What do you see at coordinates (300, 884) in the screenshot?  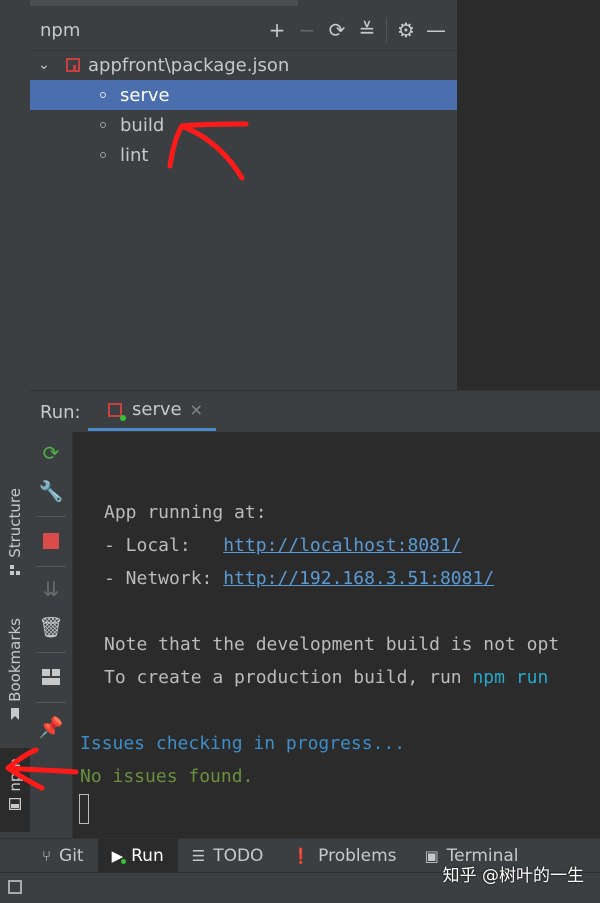 I see `status-bar: 知乎 @树叶的一生` at bounding box center [300, 884].